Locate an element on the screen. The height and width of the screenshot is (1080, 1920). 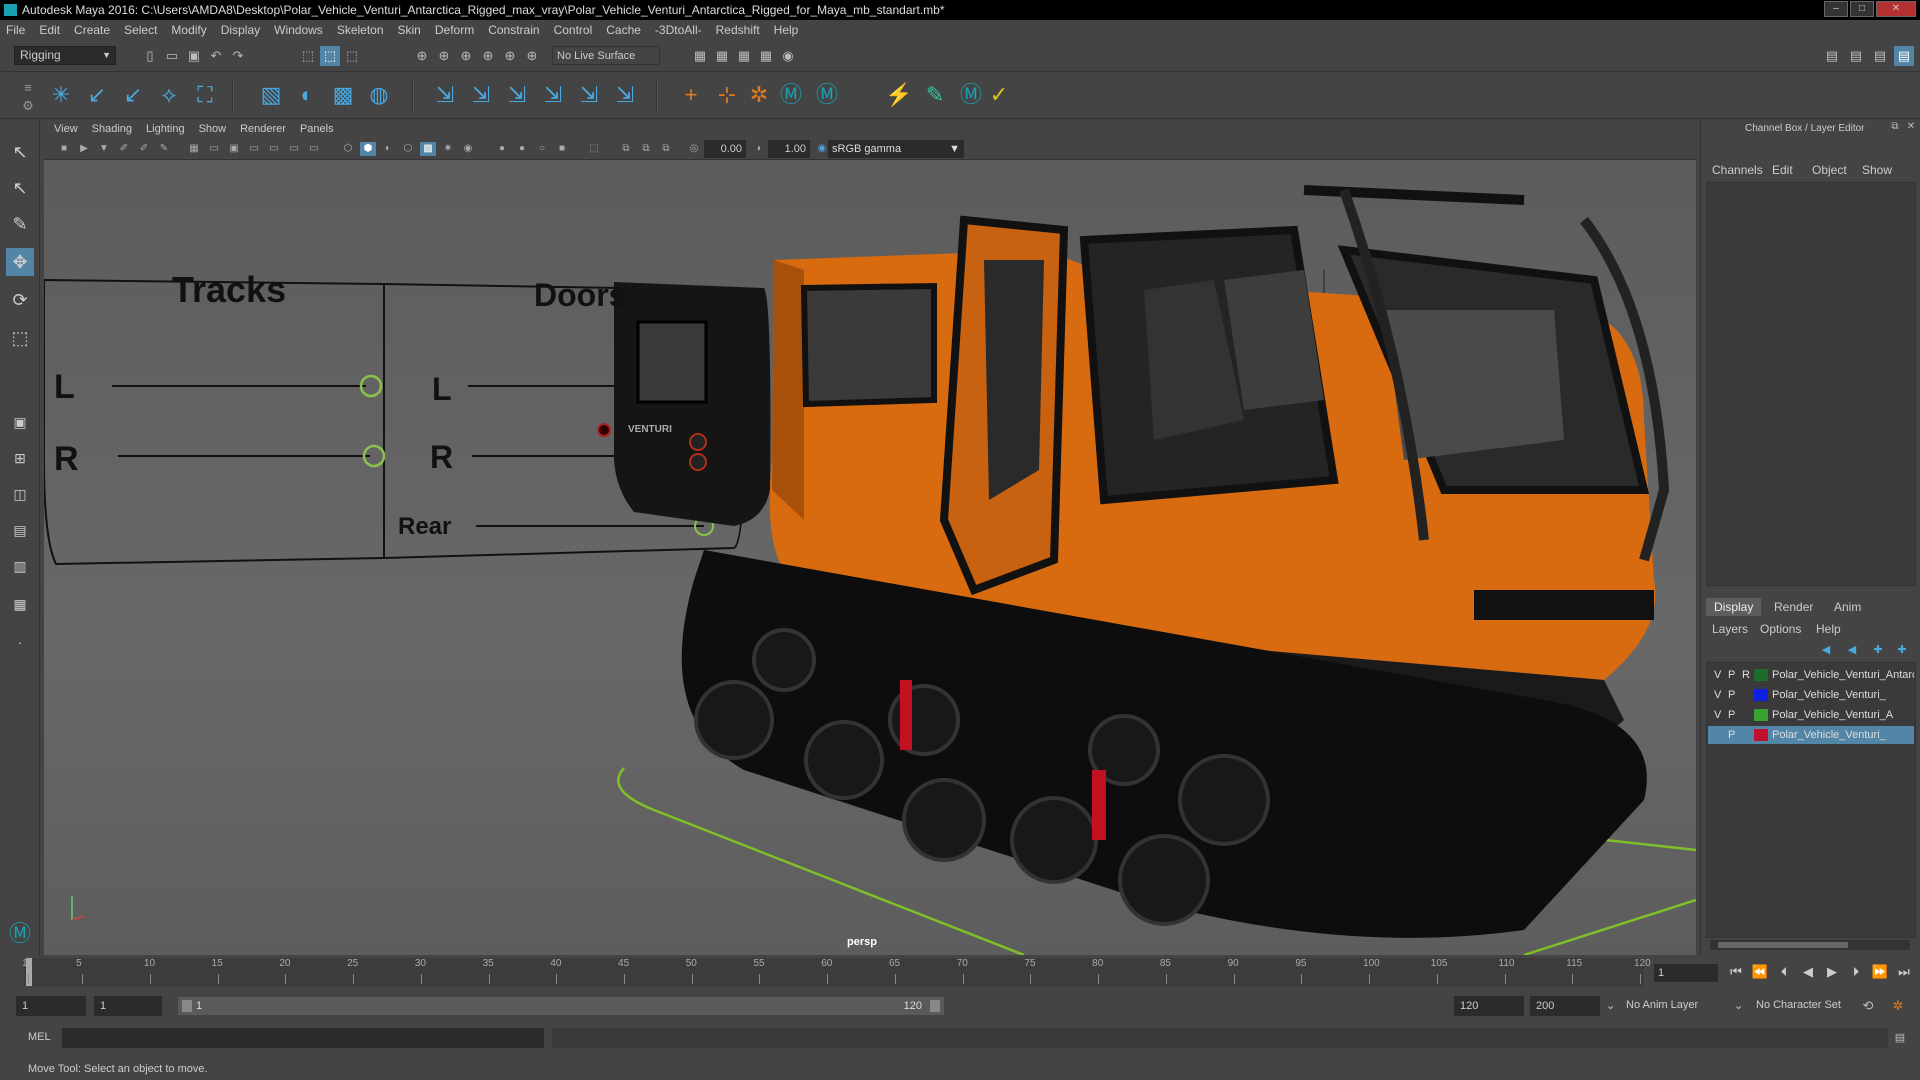
wrap-deformer-icon: ◍ is located at coordinates (379, 95).